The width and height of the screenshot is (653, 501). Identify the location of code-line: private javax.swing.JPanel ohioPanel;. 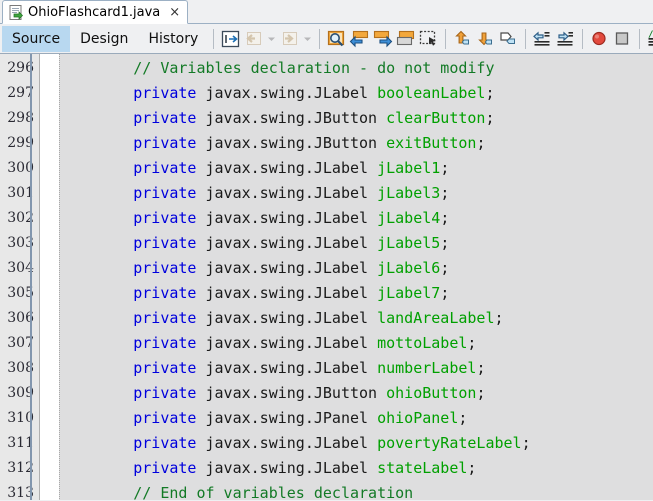
(356, 418).